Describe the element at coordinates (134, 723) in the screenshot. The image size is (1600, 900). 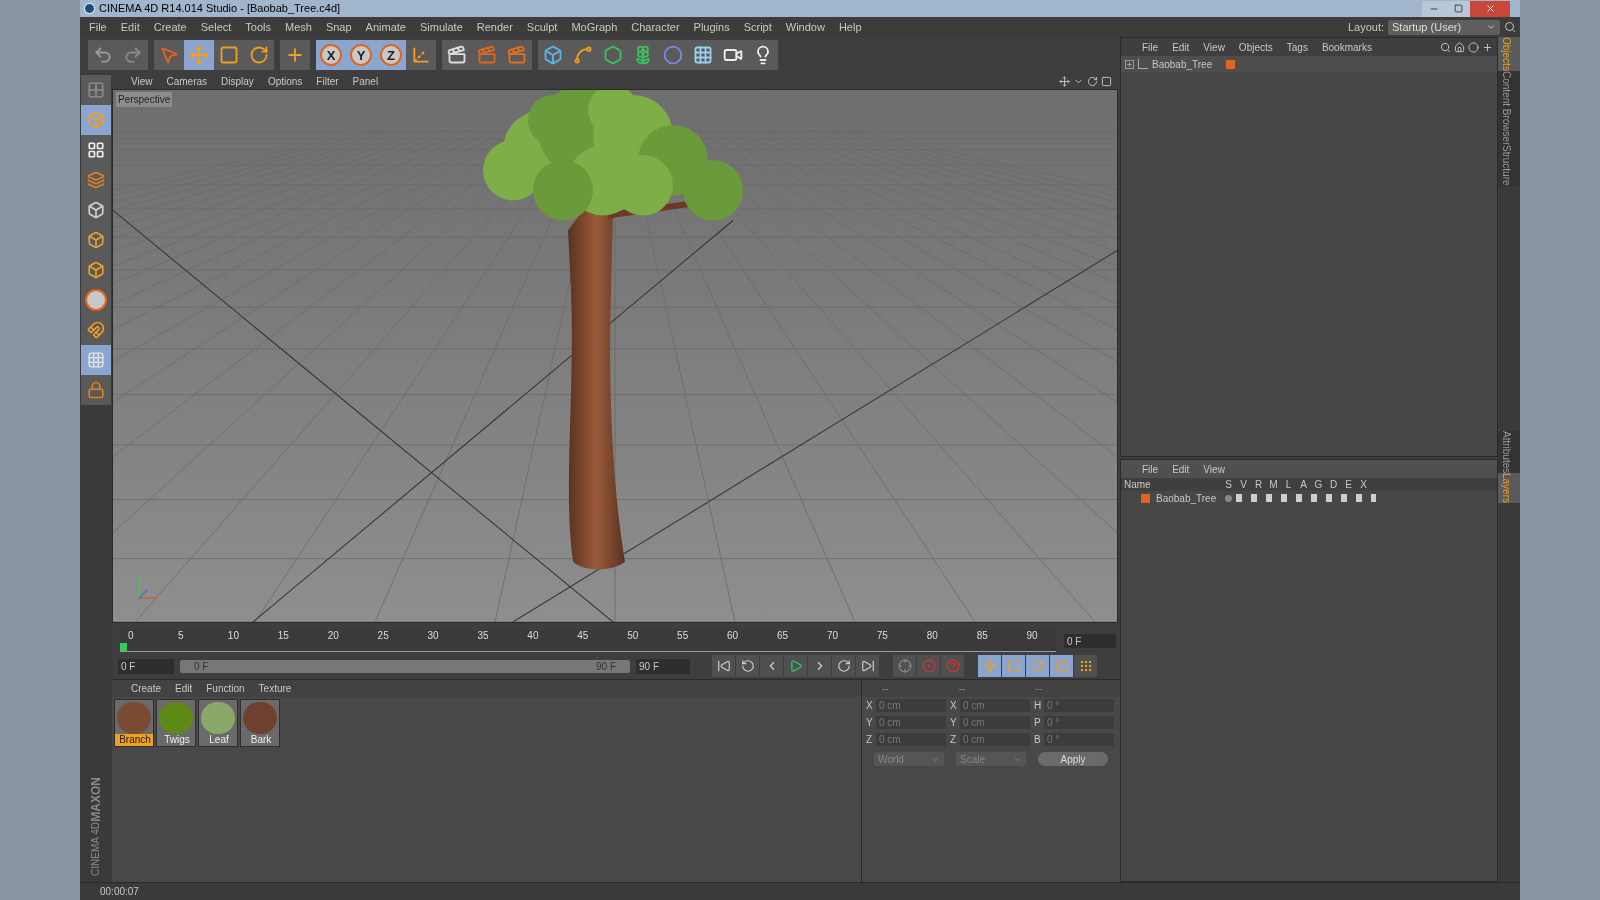
I see `material-swatch: Branch` at that location.